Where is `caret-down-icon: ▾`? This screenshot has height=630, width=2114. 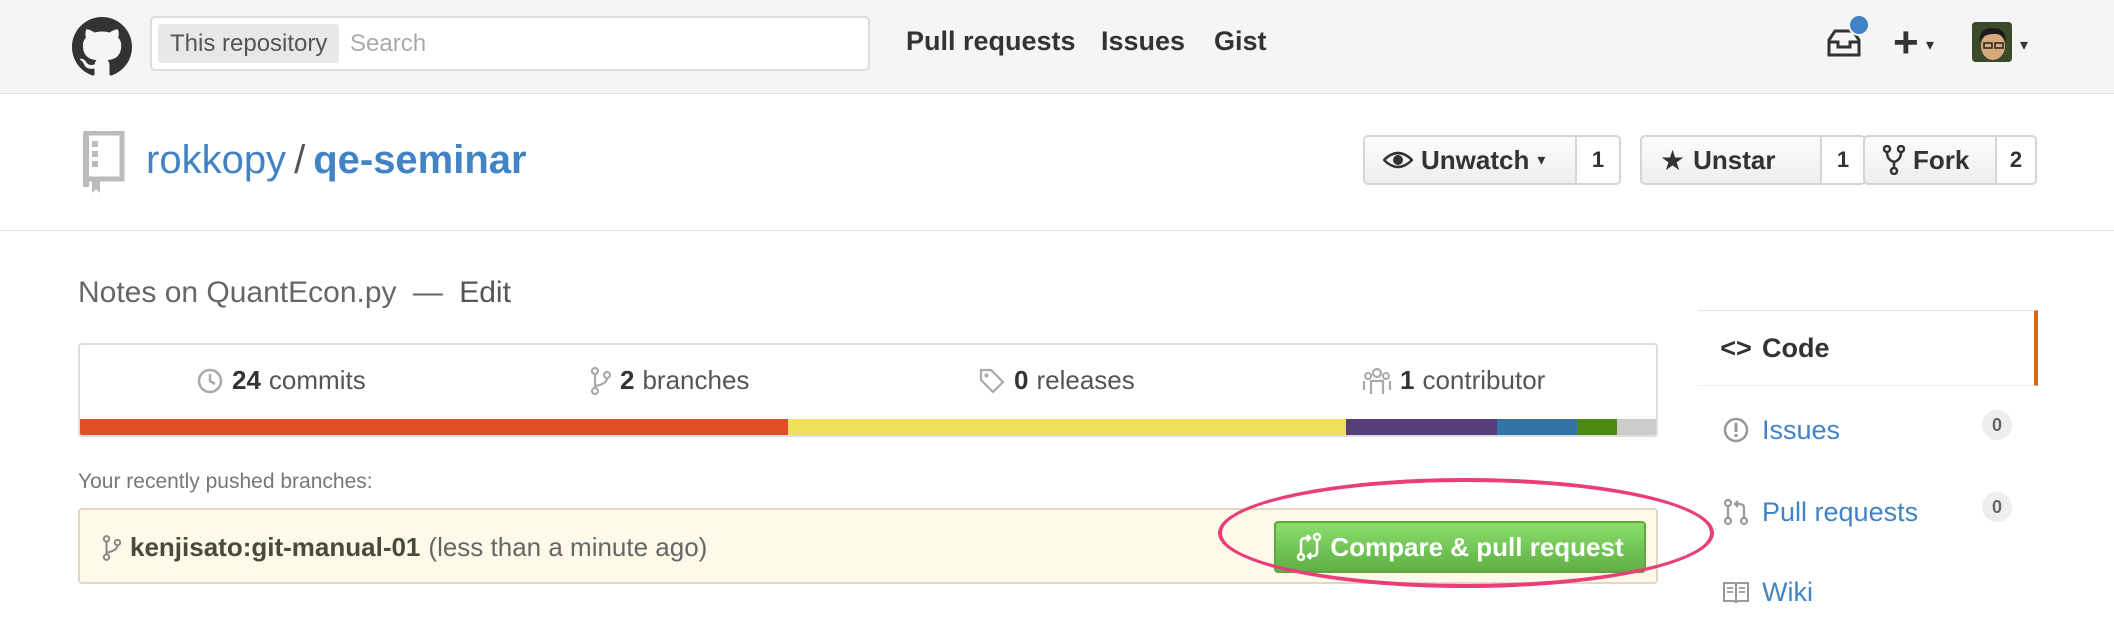 caret-down-icon: ▾ is located at coordinates (1541, 160).